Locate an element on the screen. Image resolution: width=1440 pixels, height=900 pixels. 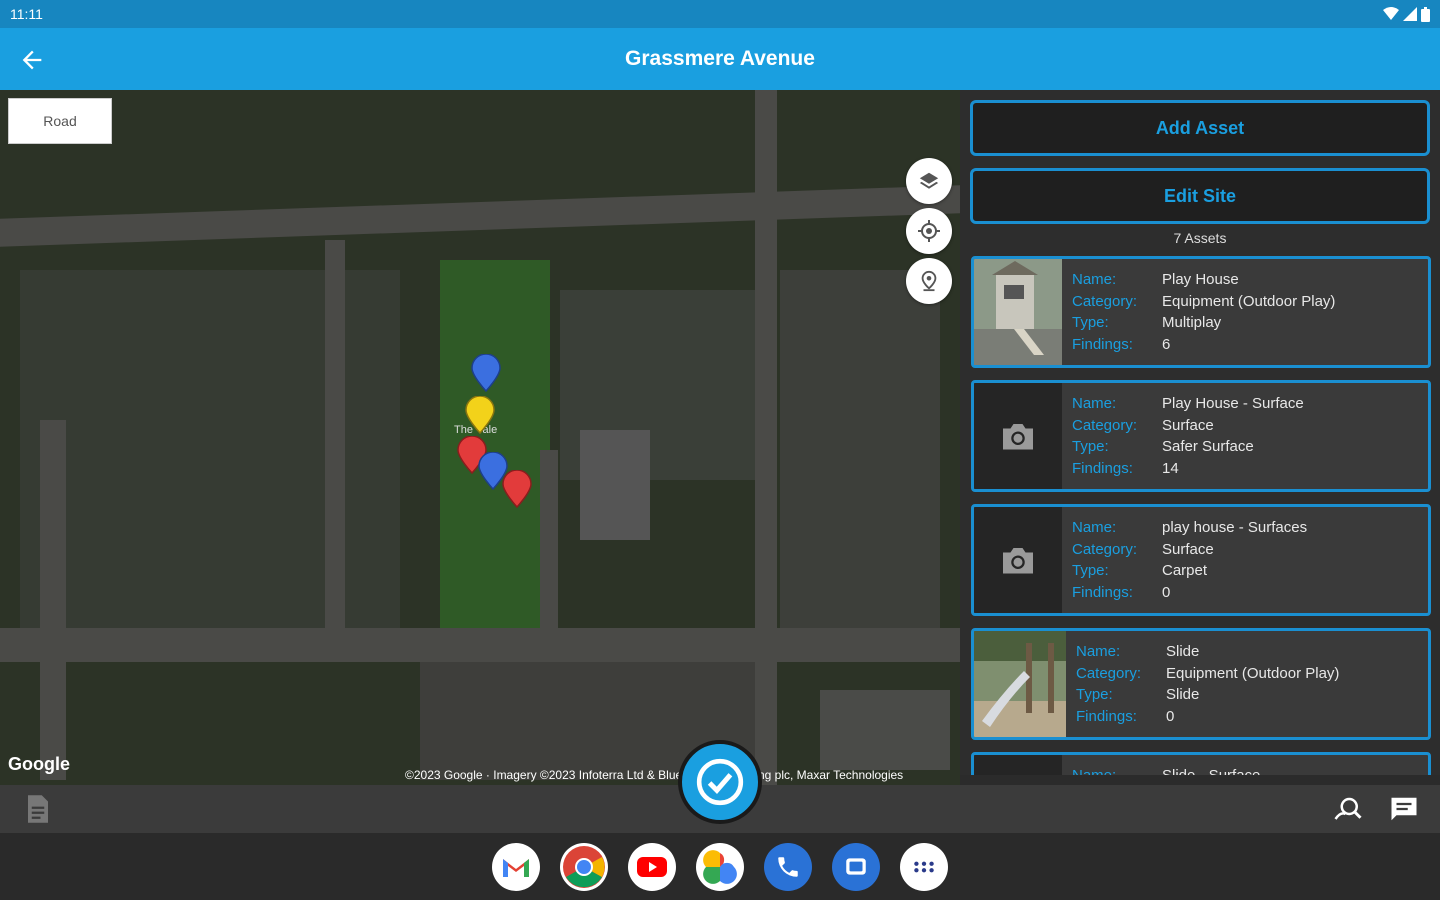
grid-dots-glyph is located at coordinates (924, 866).